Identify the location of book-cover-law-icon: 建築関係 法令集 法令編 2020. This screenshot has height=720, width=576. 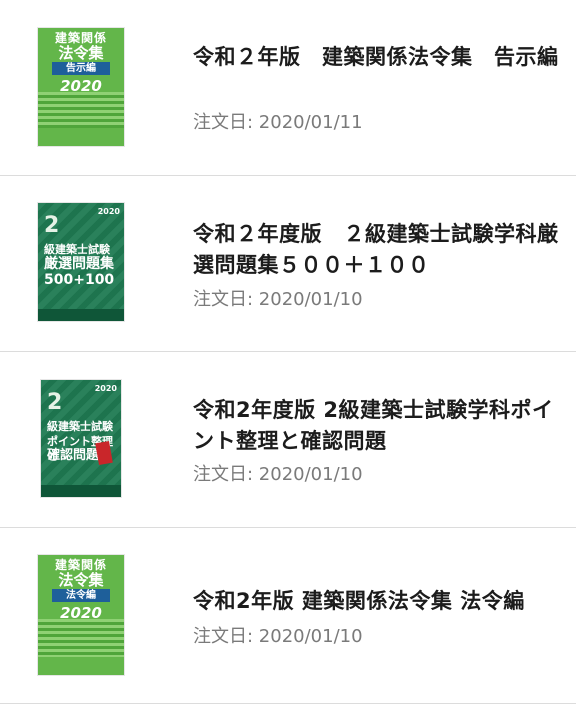
(81, 615).